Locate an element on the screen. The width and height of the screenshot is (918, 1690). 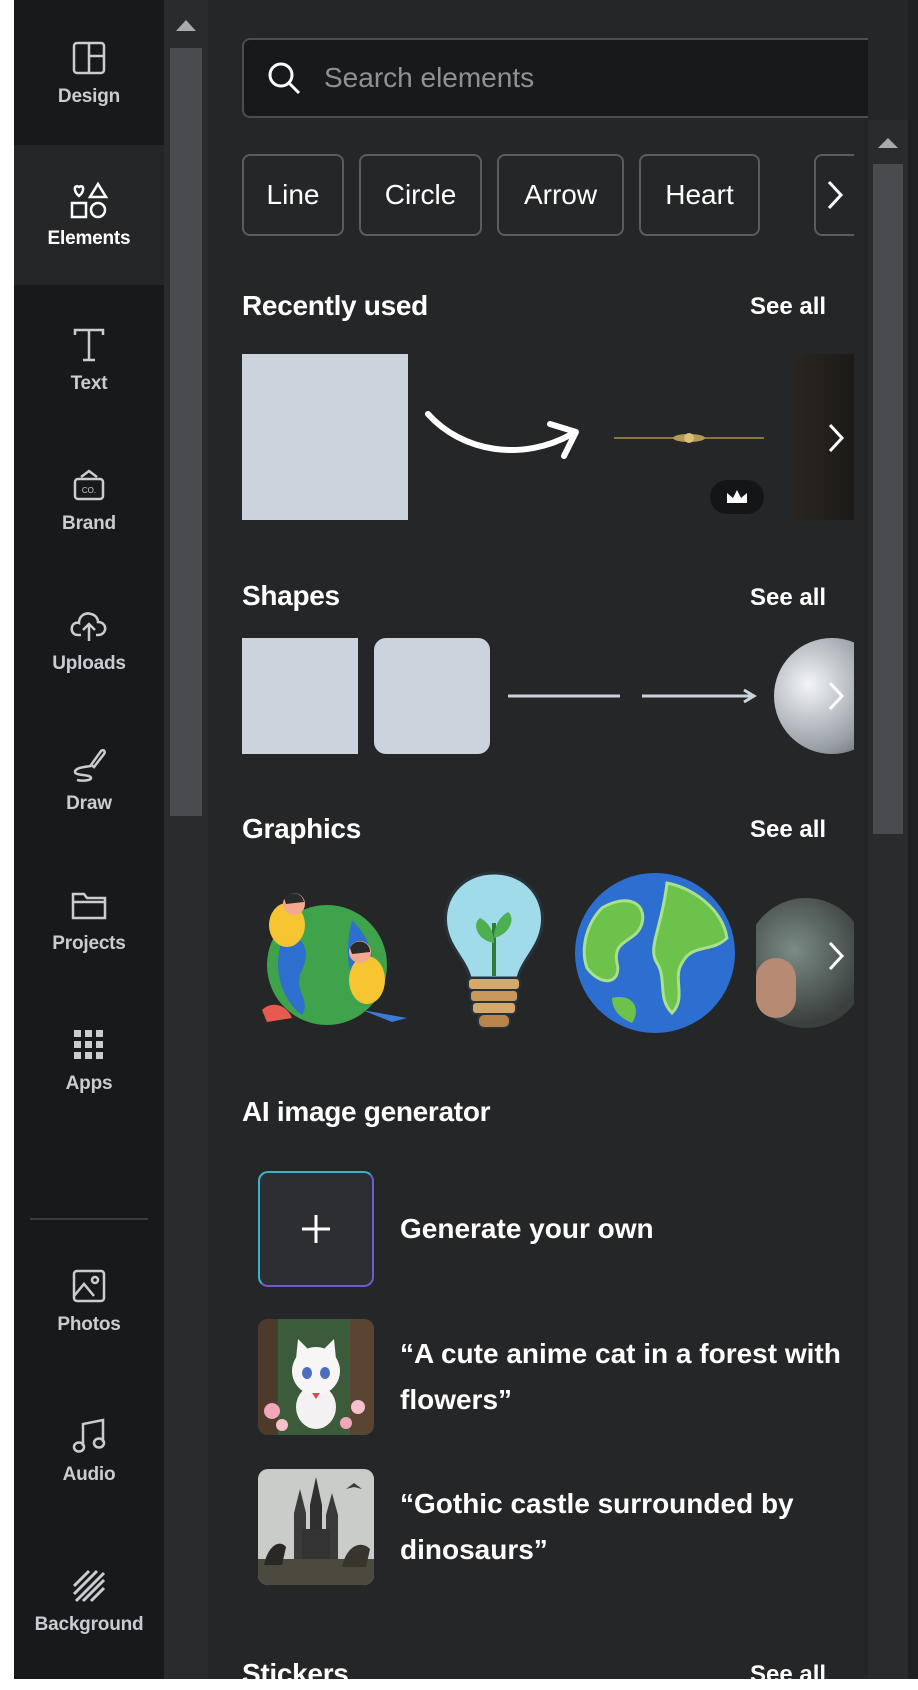
see-all-graphics: See all is located at coordinates (788, 830).